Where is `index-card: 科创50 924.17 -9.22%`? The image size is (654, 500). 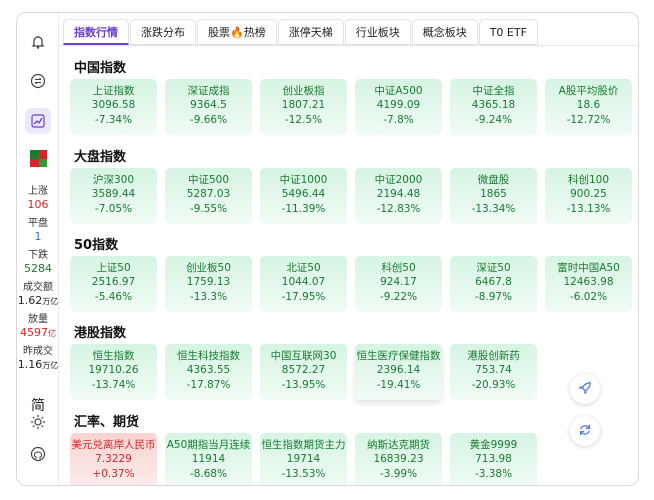
index-card: 科创50 924.17 -9.22% is located at coordinates (398, 284).